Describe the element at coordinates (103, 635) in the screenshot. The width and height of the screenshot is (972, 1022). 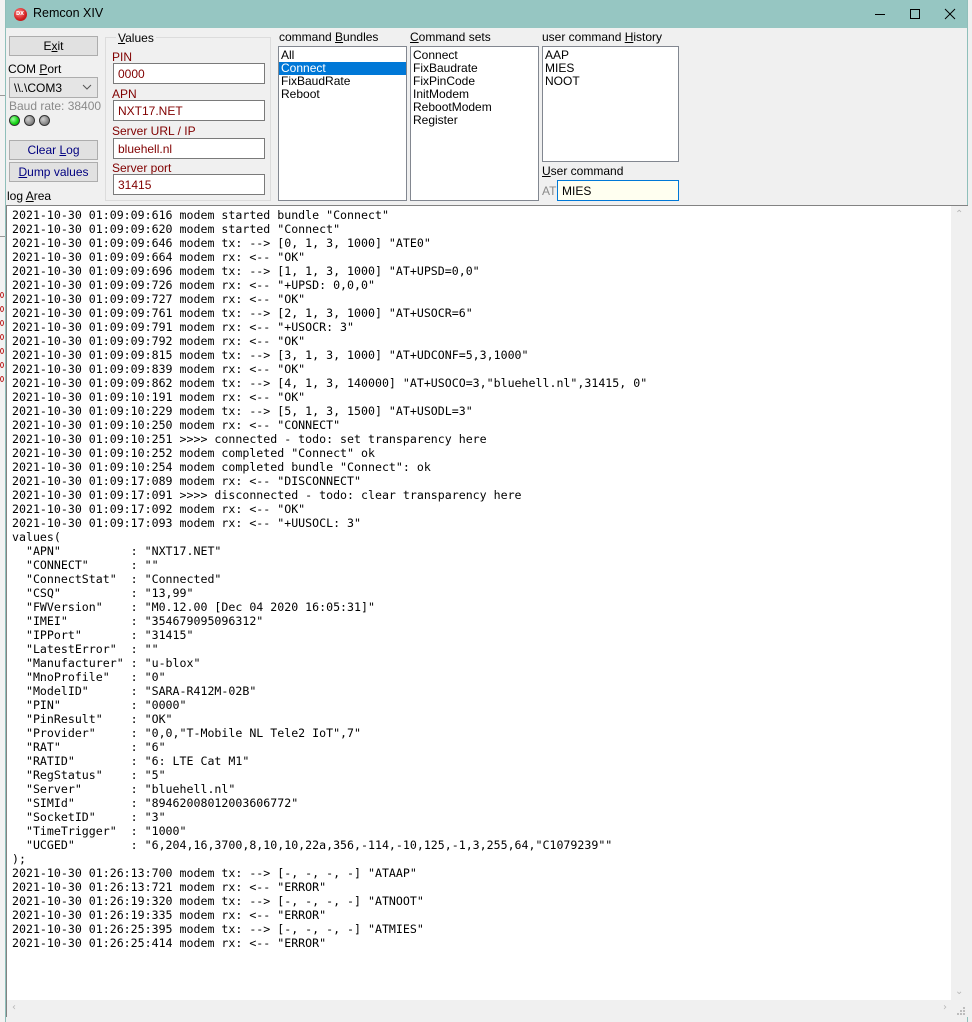
I see `log-line: "IPPort" : "31415"` at that location.